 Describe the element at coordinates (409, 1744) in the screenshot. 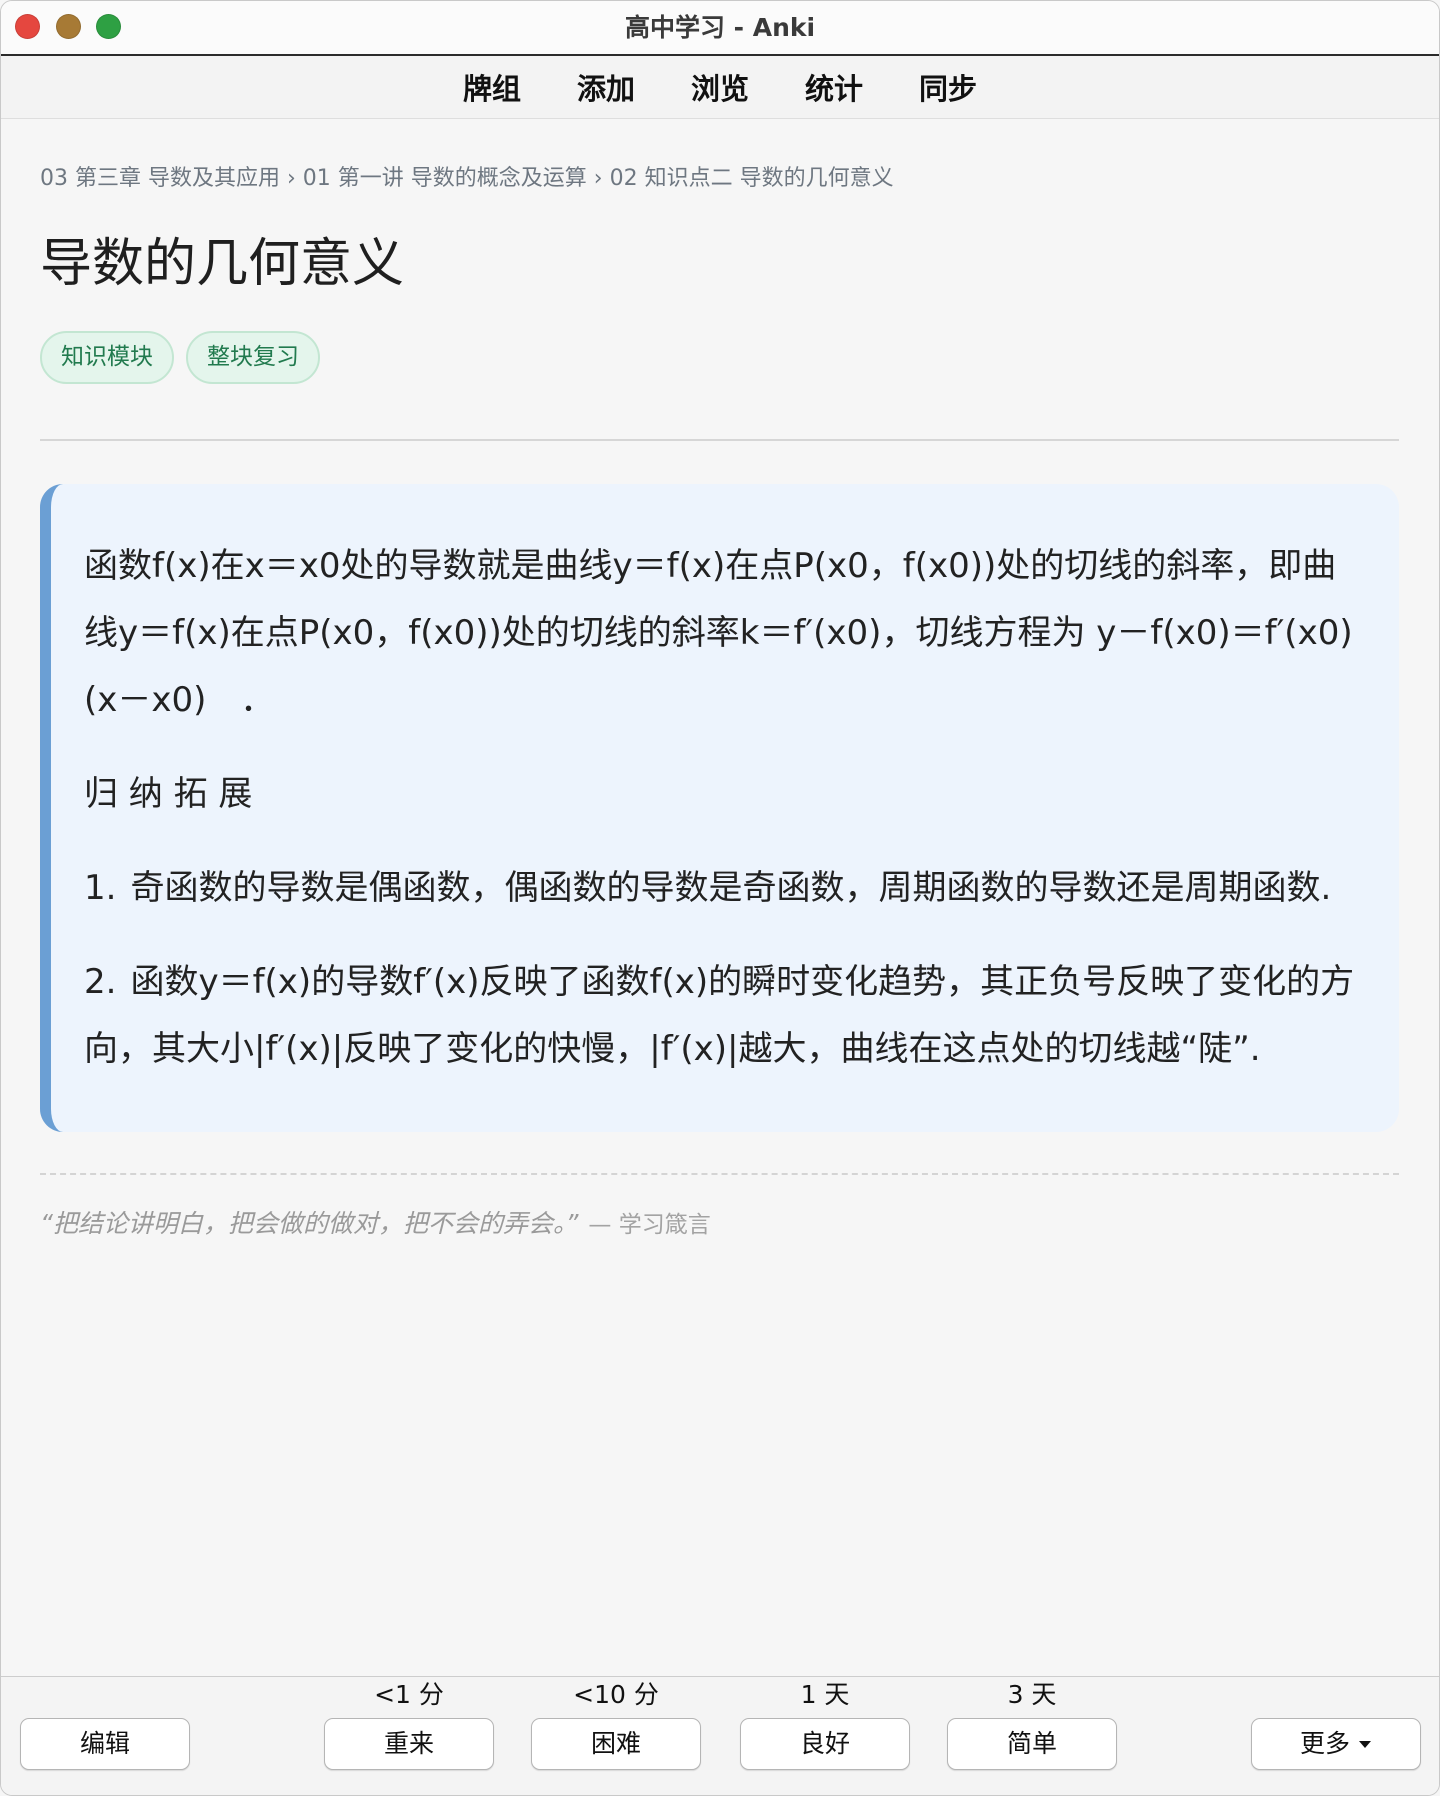

I see `again-button: 重来` at that location.